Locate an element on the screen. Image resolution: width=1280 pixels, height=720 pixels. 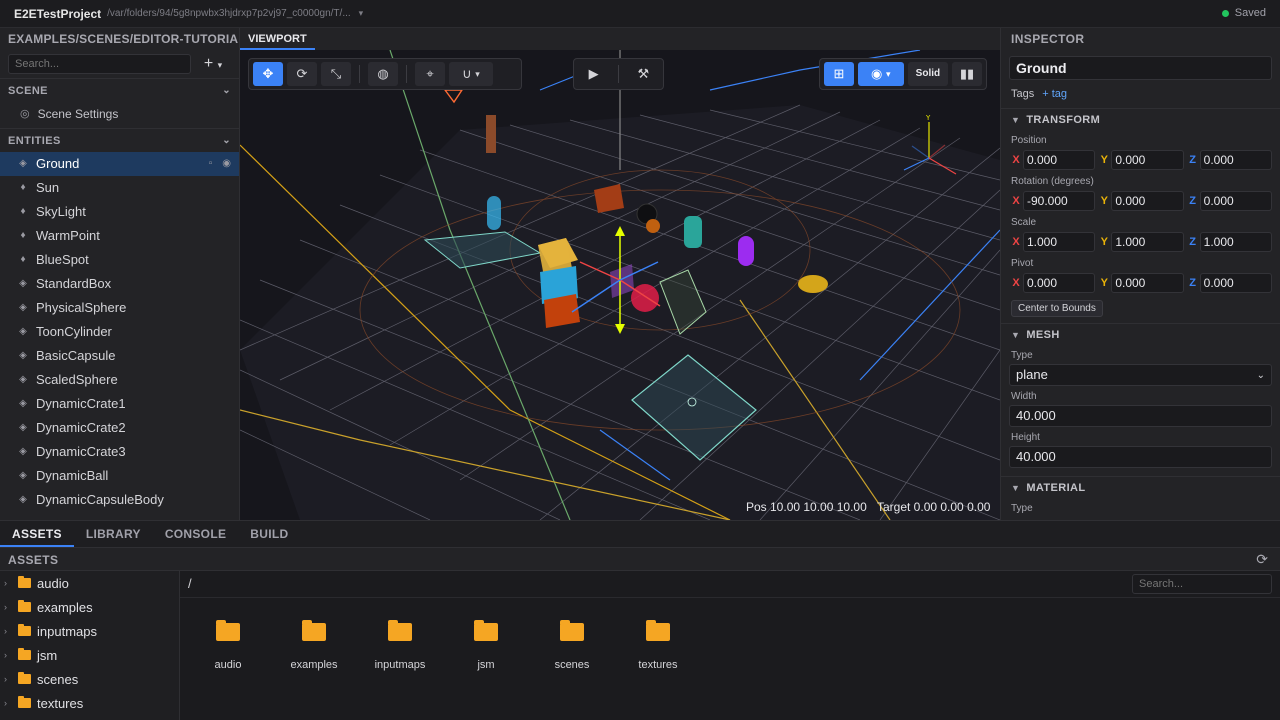
entity-item-dynamiccrate2: ◈ DynamicCrate2 is located at coordinates (119, 428).